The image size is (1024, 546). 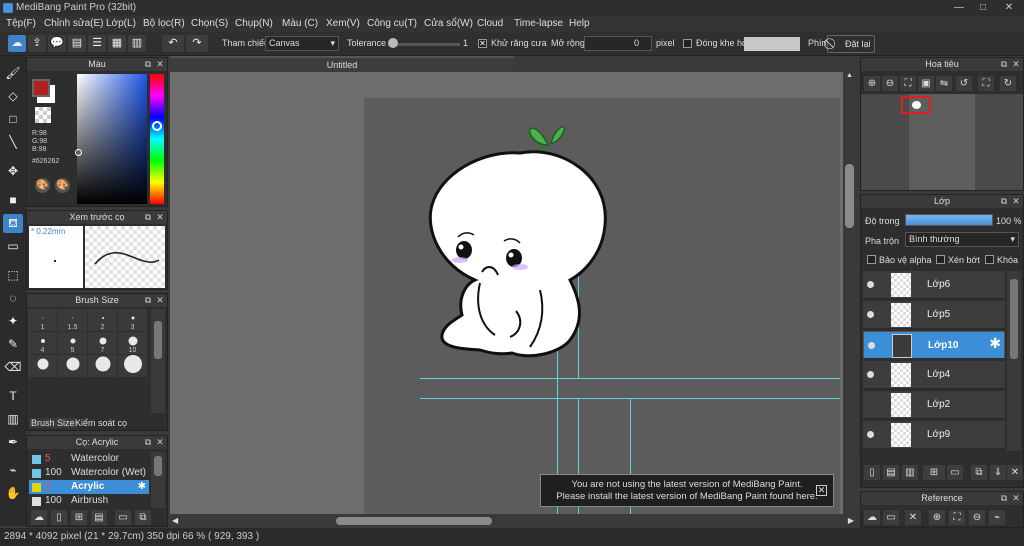 What do you see at coordinates (157, 126) in the screenshot?
I see `hue-slider-handle` at bounding box center [157, 126].